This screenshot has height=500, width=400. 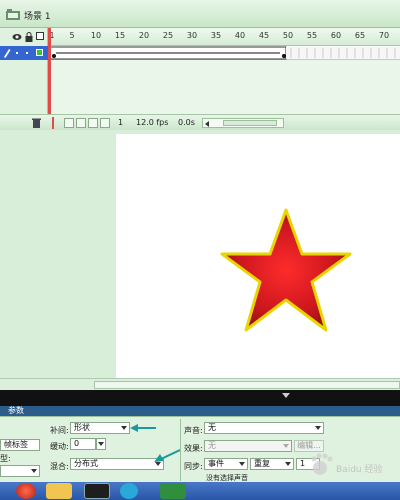 What do you see at coordinates (100, 428) in the screenshot?
I see `tween-dropdown: 形状` at bounding box center [100, 428].